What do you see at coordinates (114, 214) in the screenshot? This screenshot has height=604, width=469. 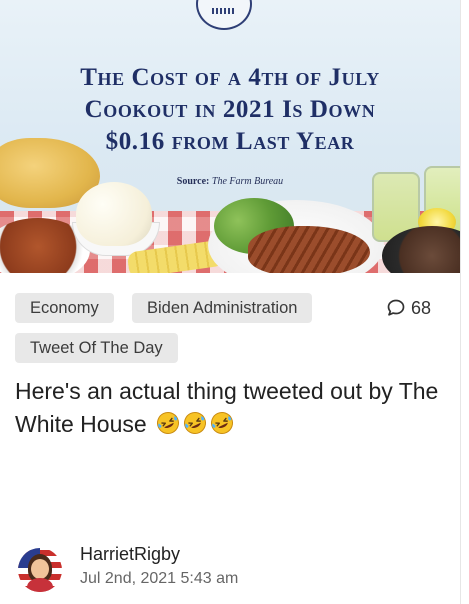 I see `ice-cream-food` at bounding box center [114, 214].